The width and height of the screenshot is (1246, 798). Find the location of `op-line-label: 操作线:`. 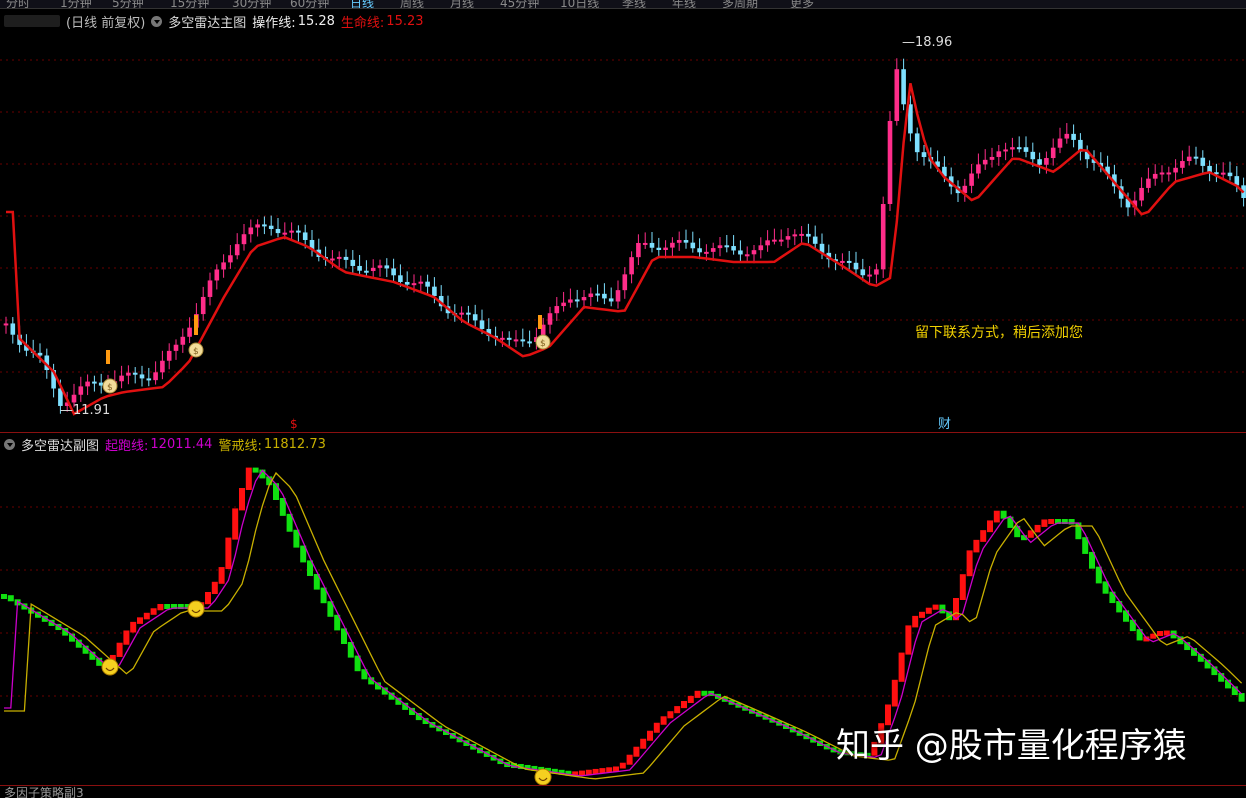

op-line-label: 操作线: is located at coordinates (274, 23).